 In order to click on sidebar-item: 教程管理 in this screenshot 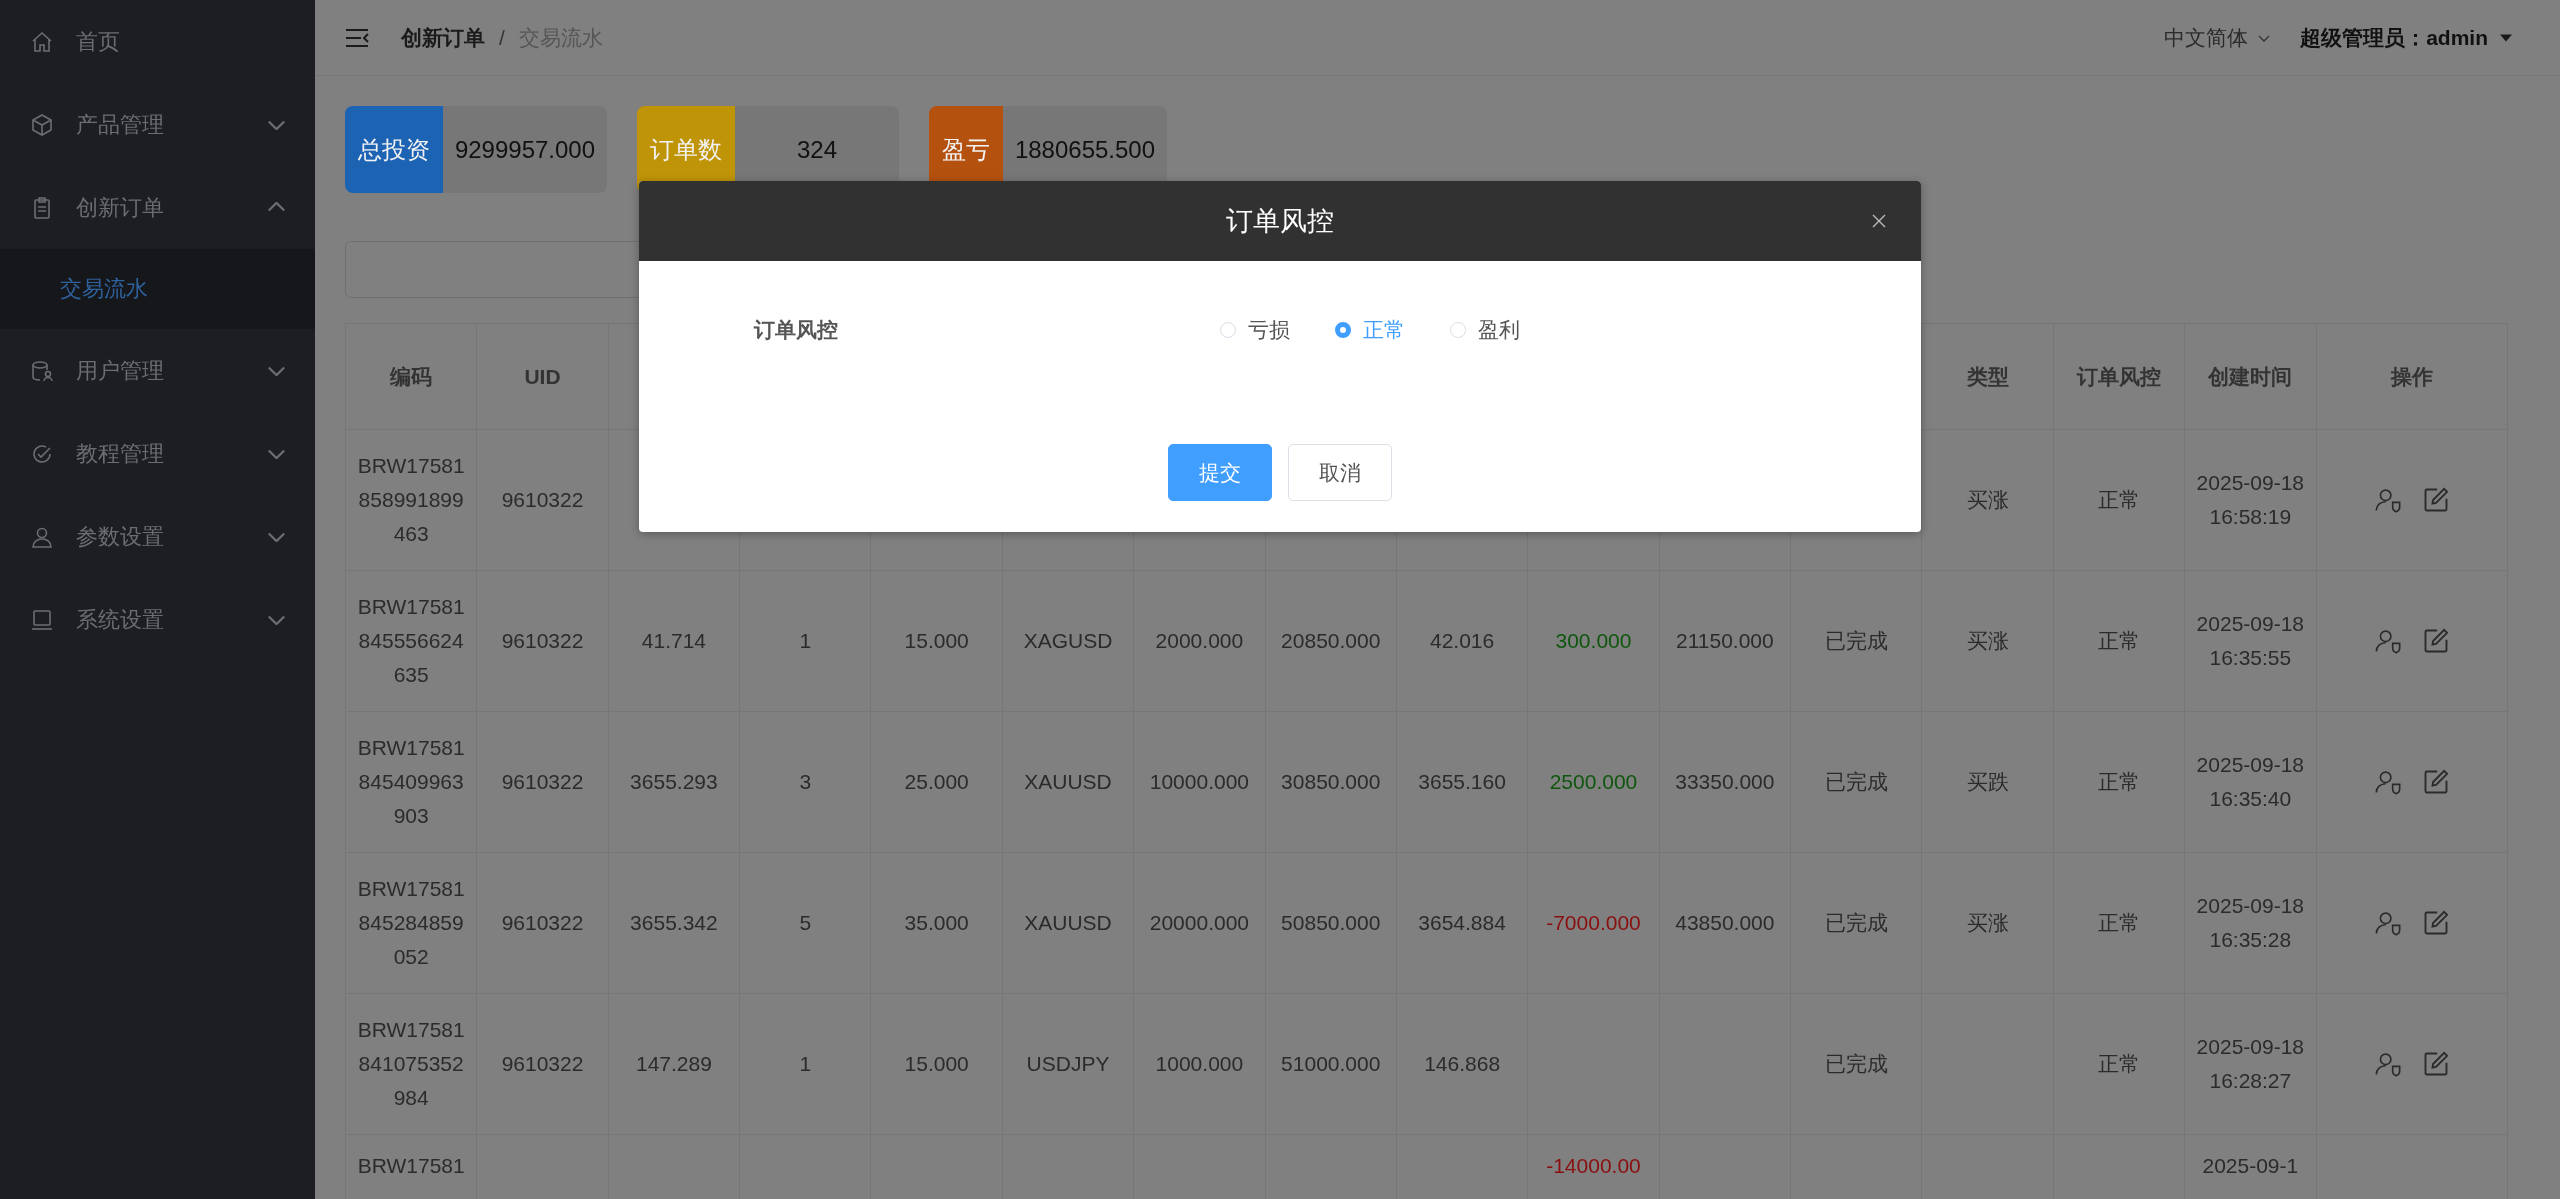, I will do `click(157, 453)`.